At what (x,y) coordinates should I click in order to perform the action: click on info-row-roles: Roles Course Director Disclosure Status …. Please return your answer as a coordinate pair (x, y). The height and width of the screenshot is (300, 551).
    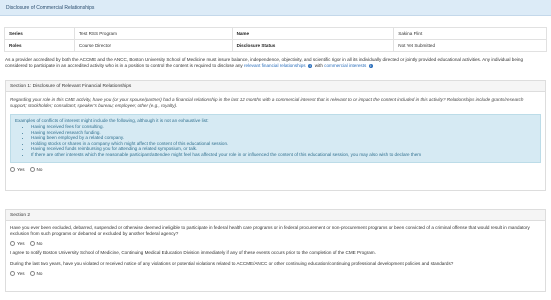
    Looking at the image, I should click on (275, 45).